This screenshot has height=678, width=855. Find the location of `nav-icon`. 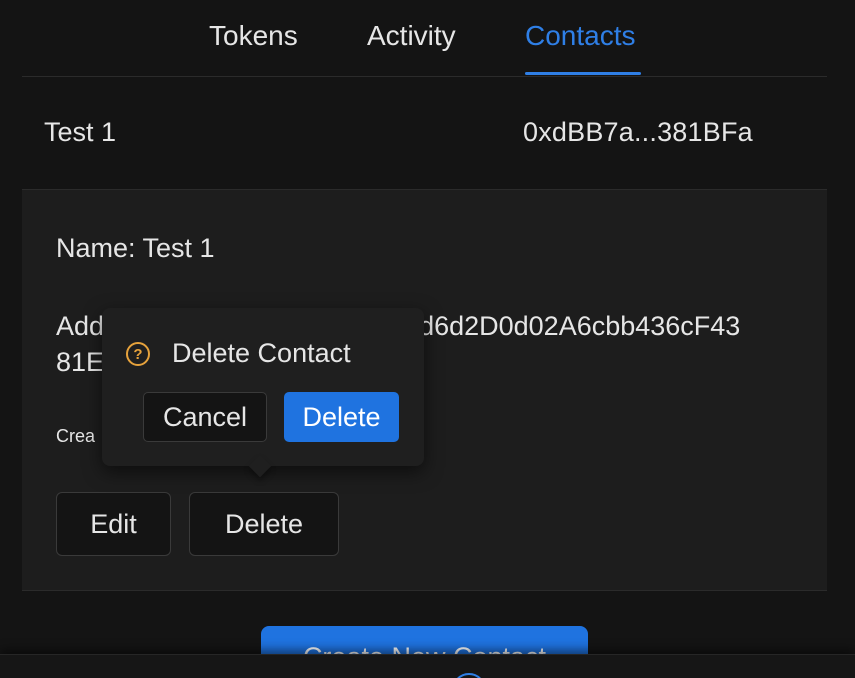

nav-icon is located at coordinates (469, 675).